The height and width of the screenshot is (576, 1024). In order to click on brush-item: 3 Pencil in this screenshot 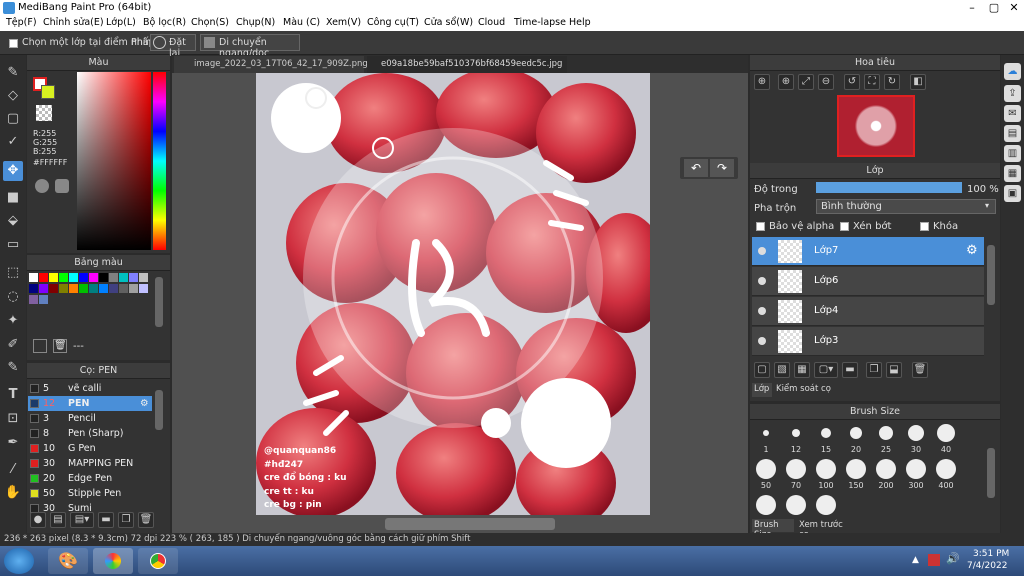, I will do `click(90, 418)`.